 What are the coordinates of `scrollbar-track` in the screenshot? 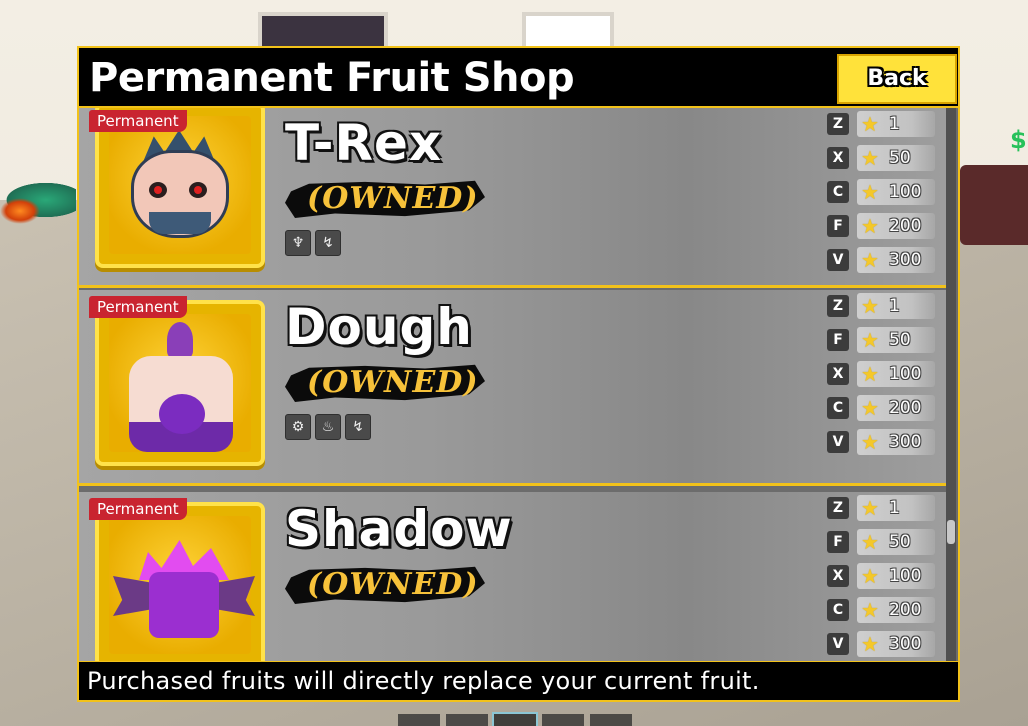 It's located at (951, 384).